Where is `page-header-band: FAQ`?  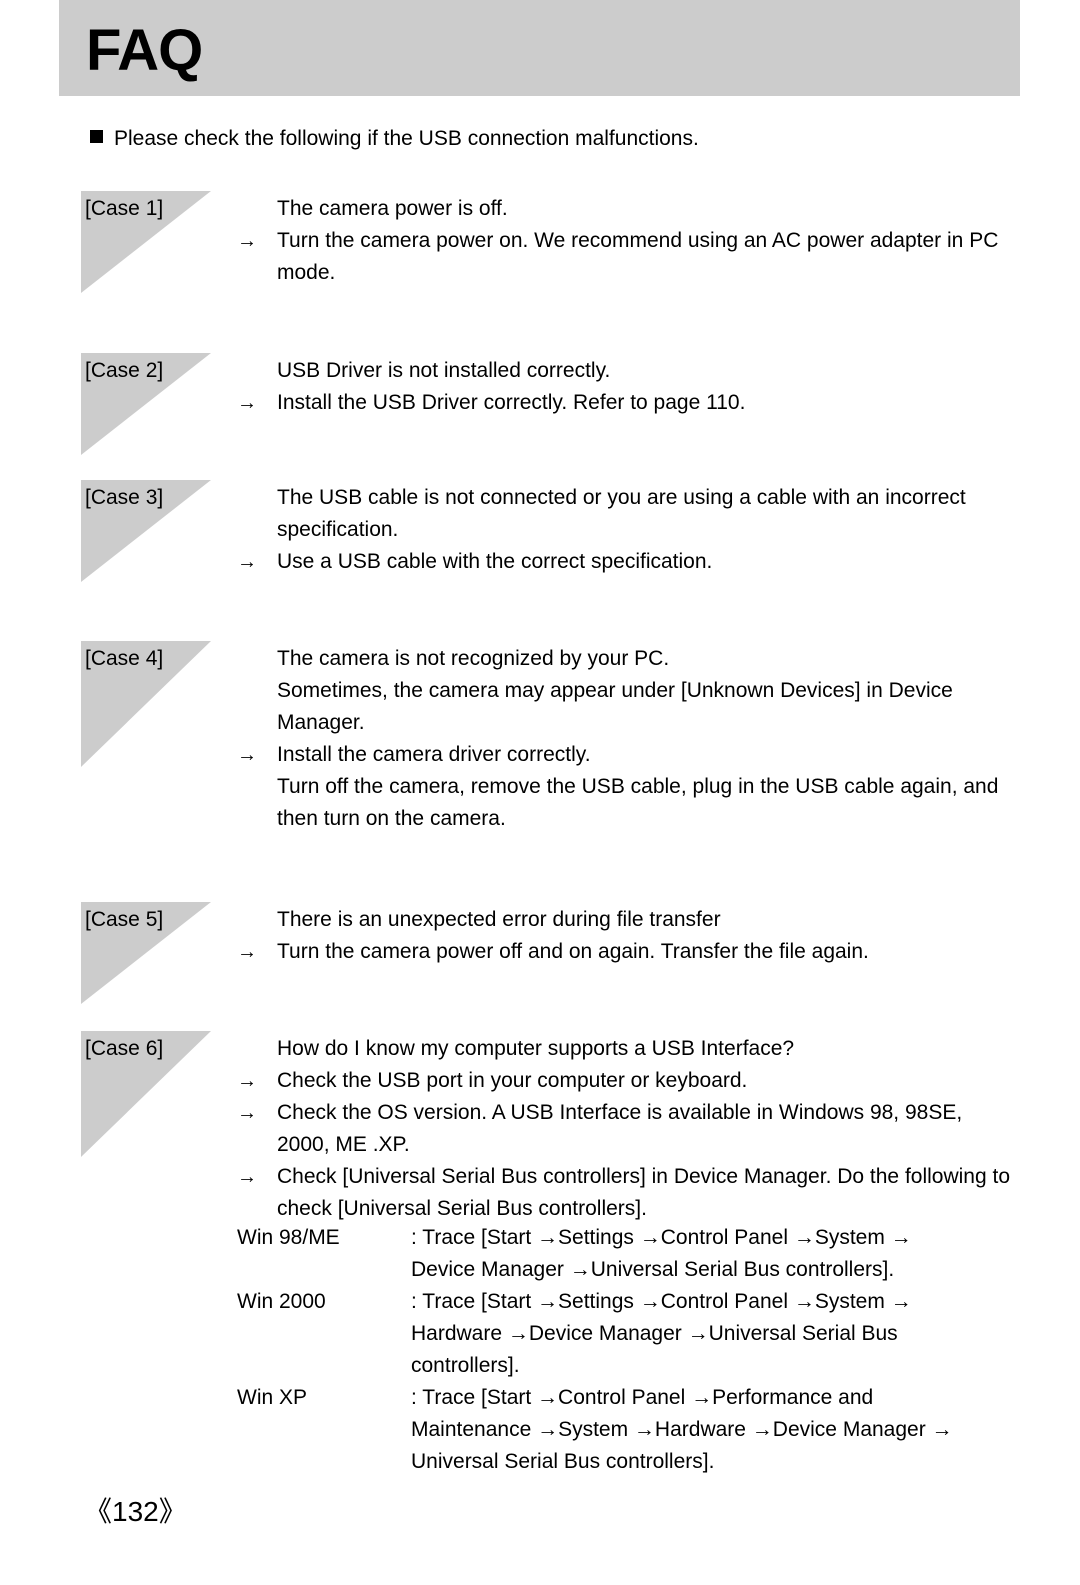 page-header-band: FAQ is located at coordinates (539, 48).